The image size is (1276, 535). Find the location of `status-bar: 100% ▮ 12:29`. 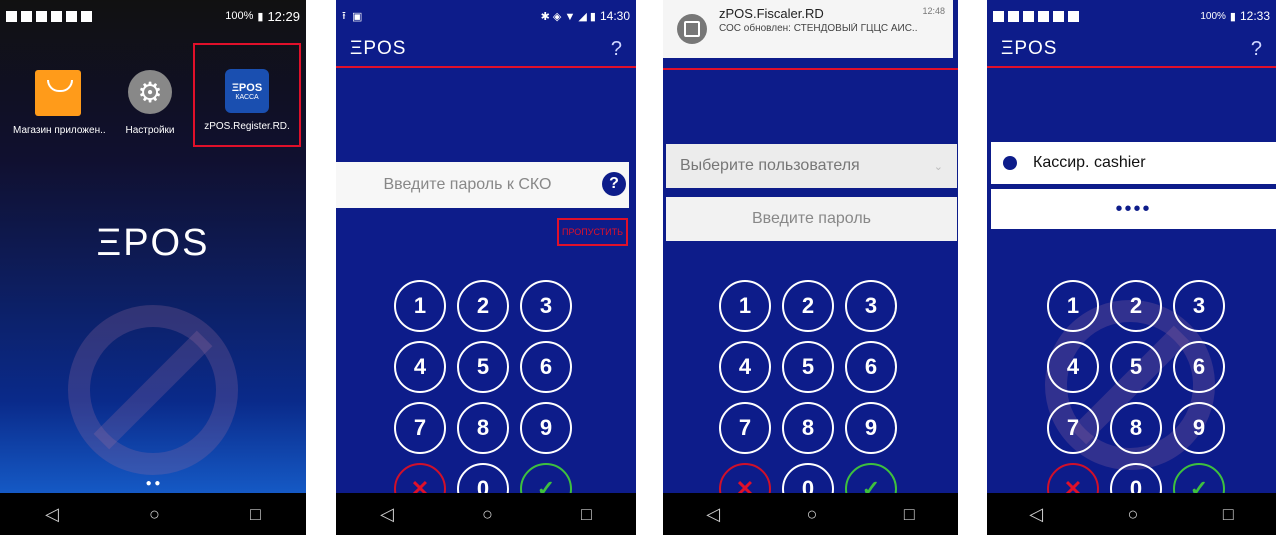

status-bar: 100% ▮ 12:29 is located at coordinates (153, 16).